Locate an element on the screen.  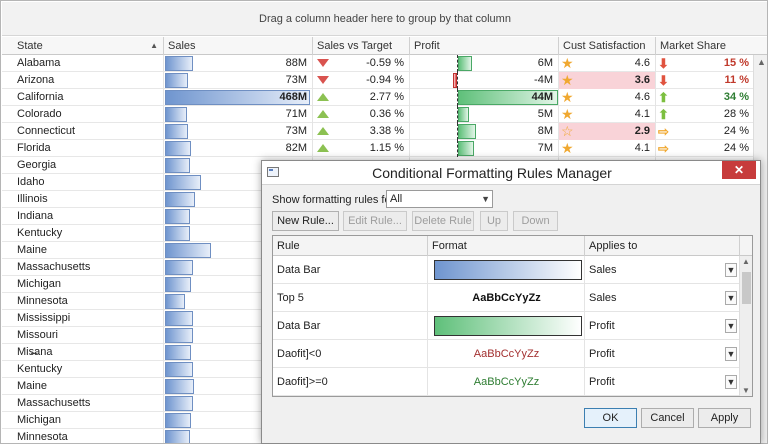
column-header-cust-satisfaction: Cust Satisfaction is located at coordinates (607, 46).